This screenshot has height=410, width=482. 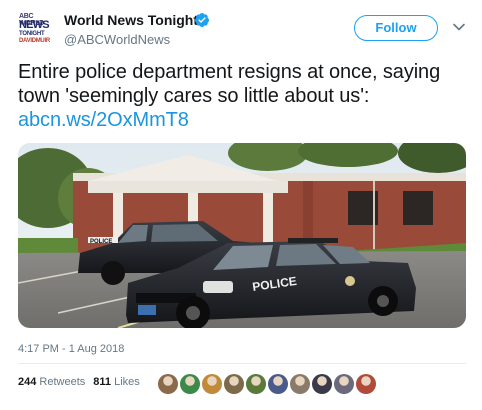 I want to click on tweet-timestamp: 4:17 PM - 1 Aug 2018, so click(x=71, y=349).